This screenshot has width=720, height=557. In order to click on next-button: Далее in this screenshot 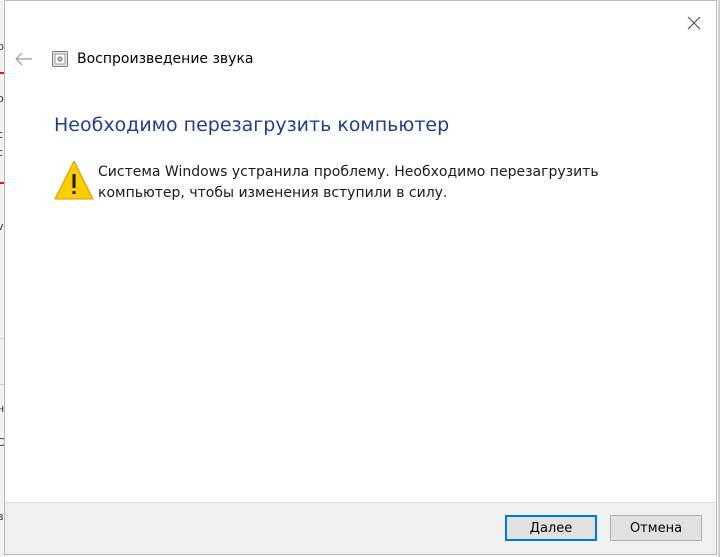, I will do `click(551, 528)`.